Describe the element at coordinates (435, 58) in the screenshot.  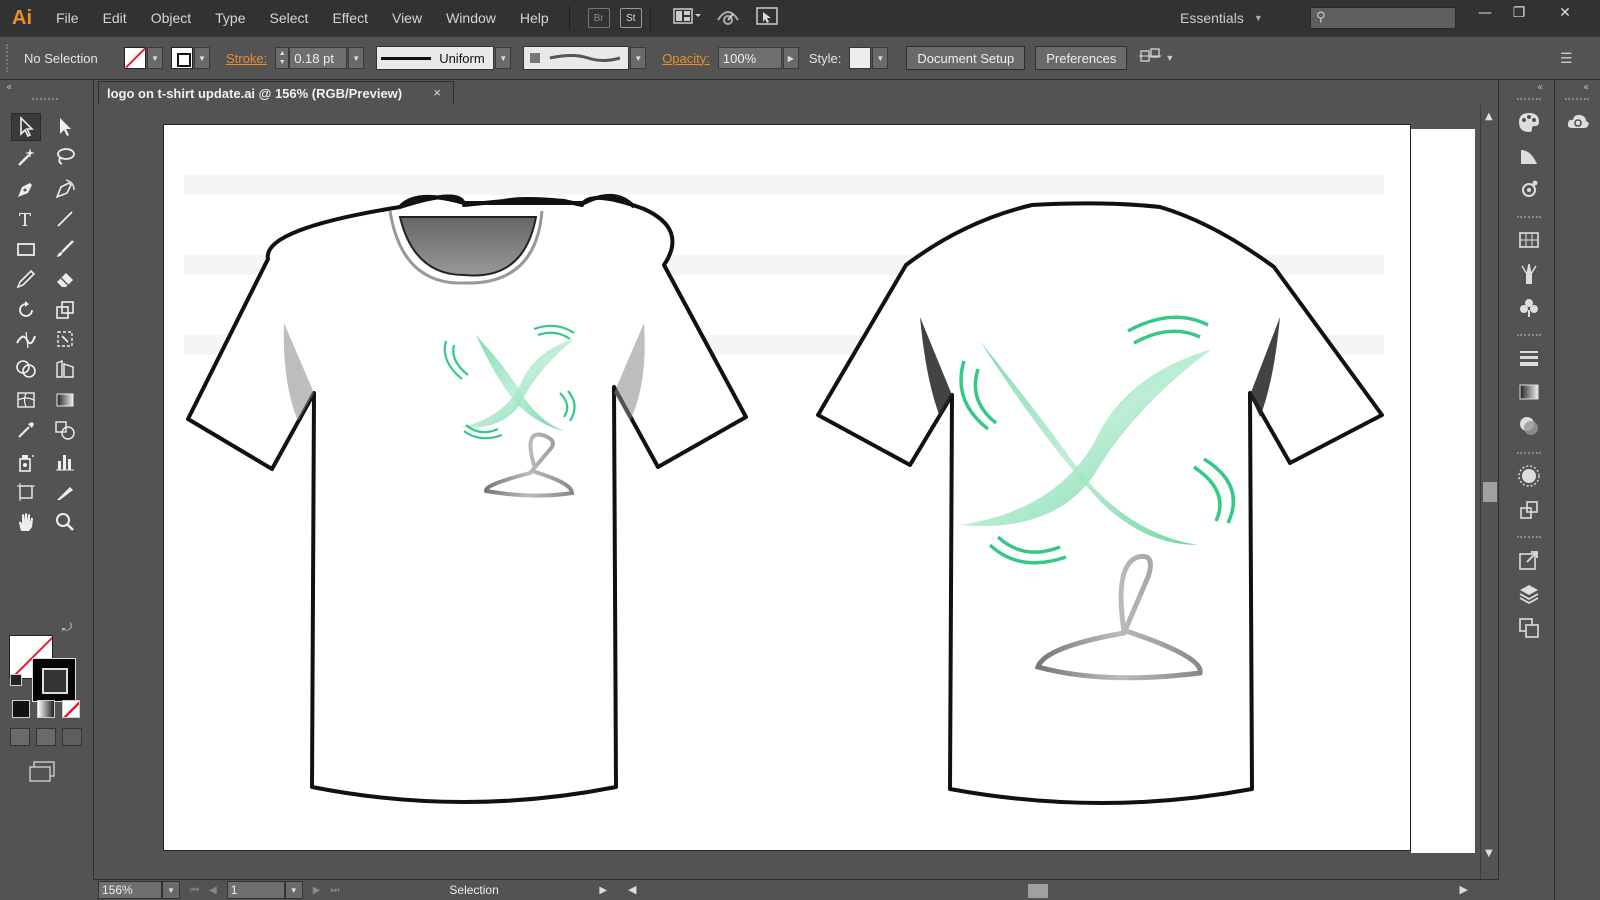
I see `variable-width-profile: Uniform` at that location.